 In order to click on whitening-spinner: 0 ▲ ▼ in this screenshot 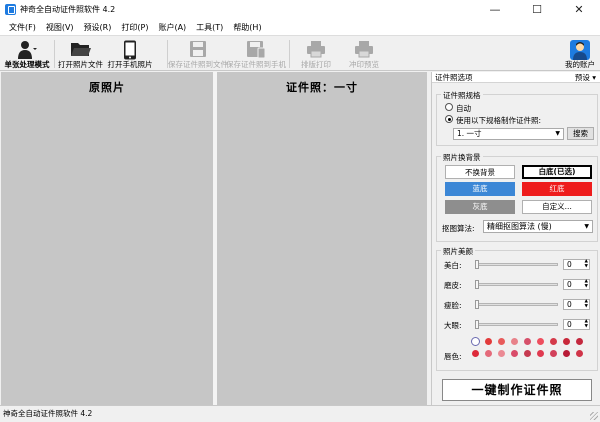, I will do `click(576, 264)`.